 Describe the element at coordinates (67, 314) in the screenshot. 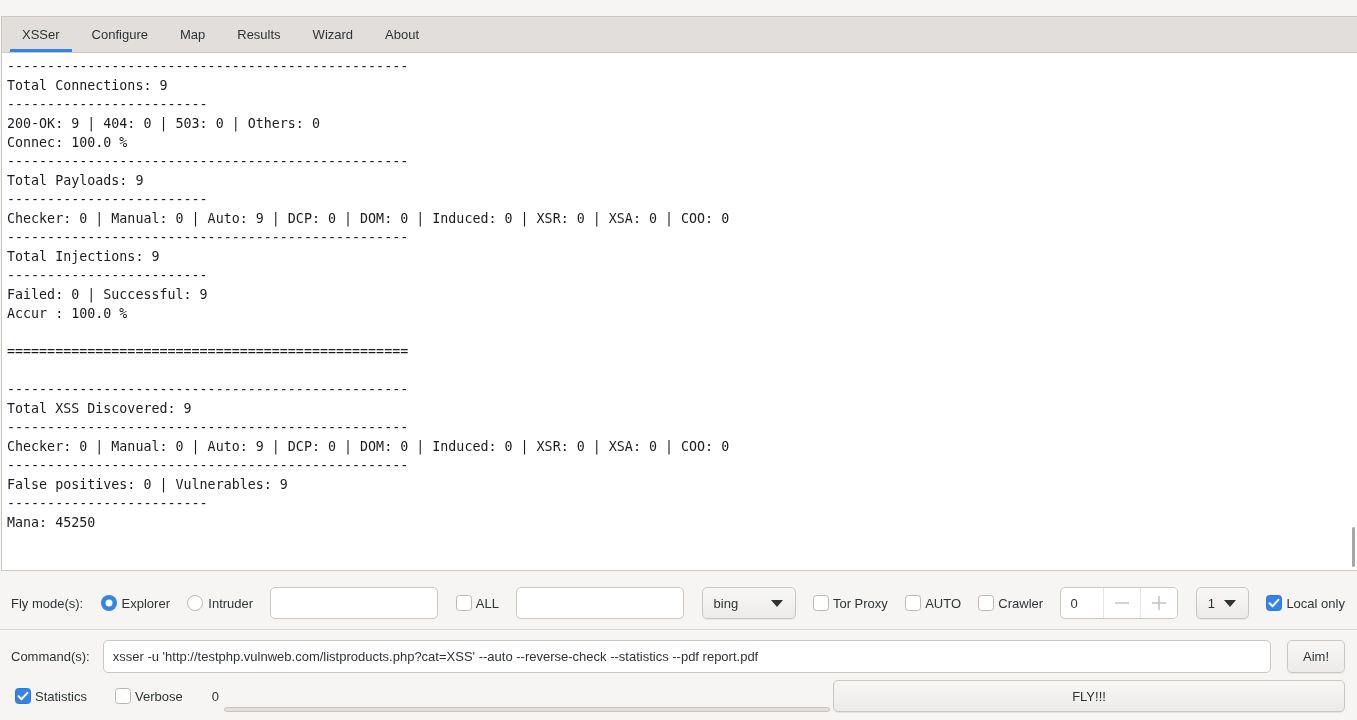

I see `output-line: Accur : 100.0 %` at that location.